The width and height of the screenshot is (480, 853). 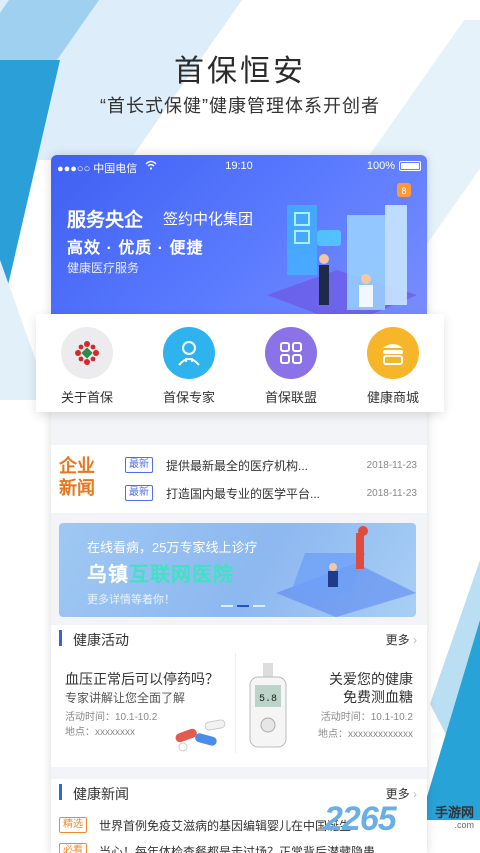 I want to click on company-news-logo-line1: 企业, so click(x=77, y=466).